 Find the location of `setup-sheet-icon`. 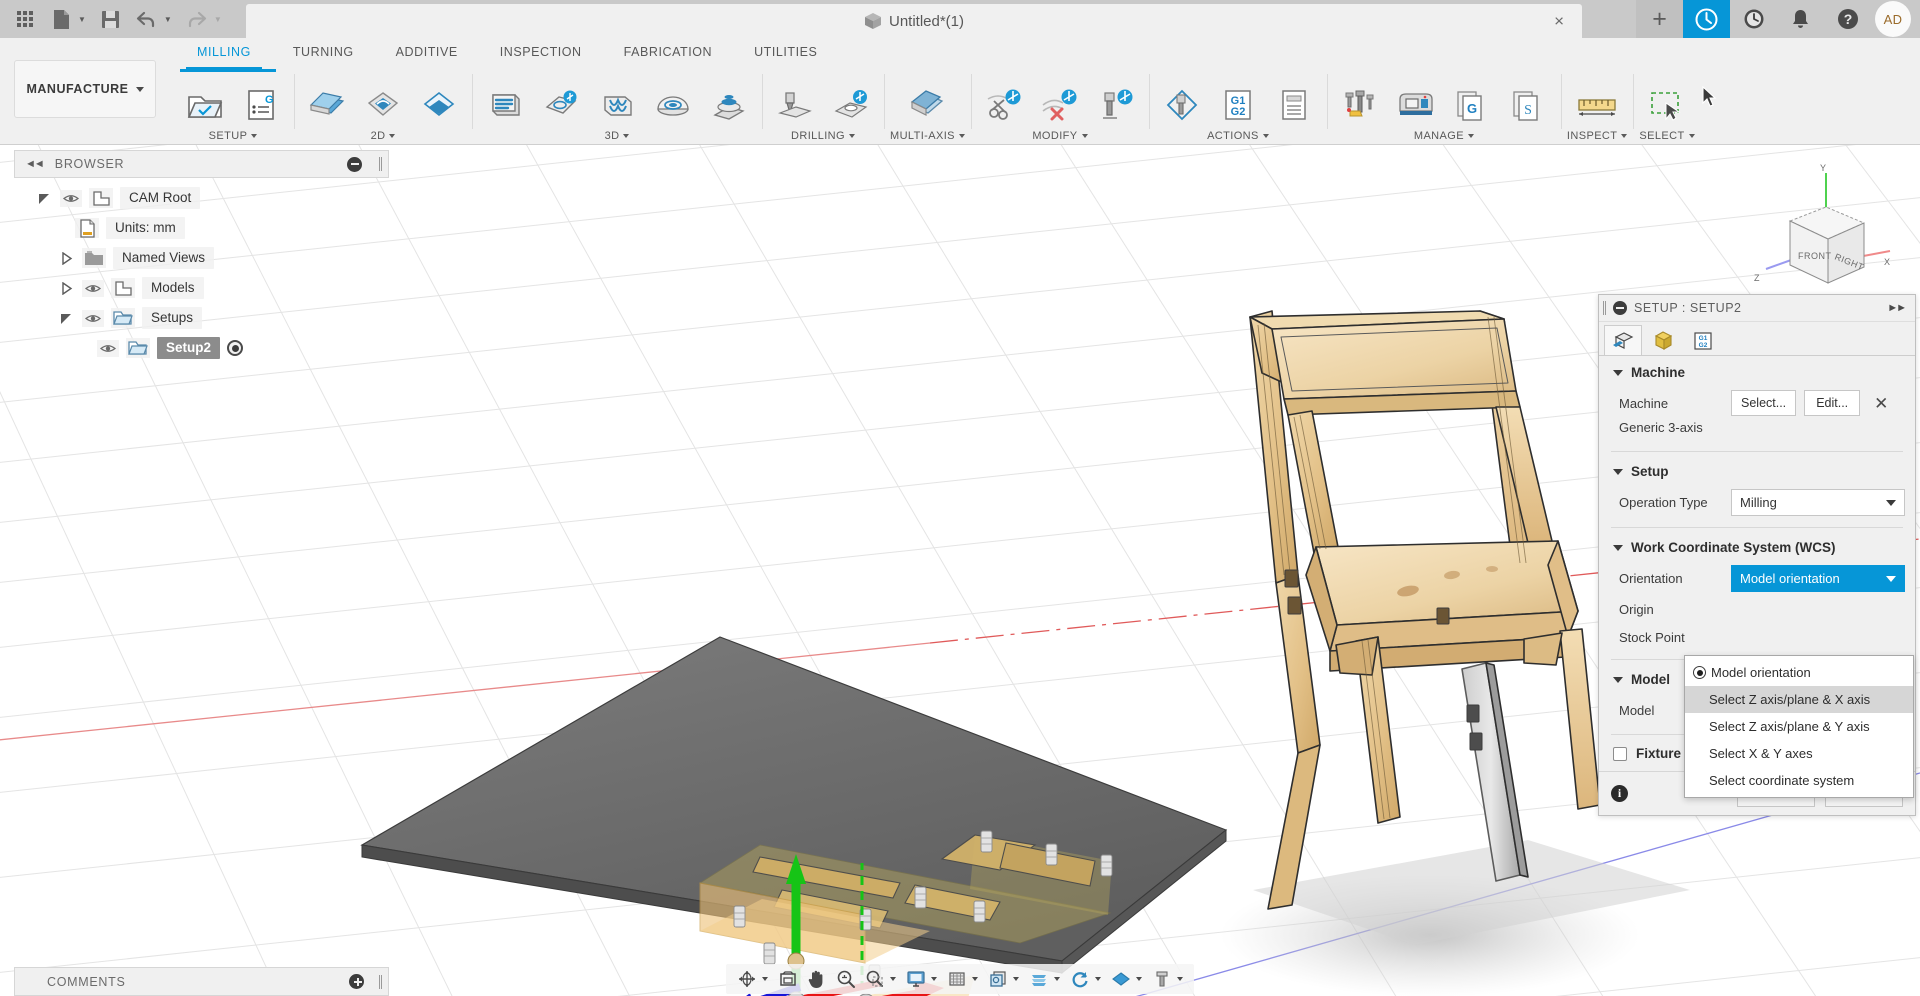

setup-sheet-icon is located at coordinates (1294, 105).